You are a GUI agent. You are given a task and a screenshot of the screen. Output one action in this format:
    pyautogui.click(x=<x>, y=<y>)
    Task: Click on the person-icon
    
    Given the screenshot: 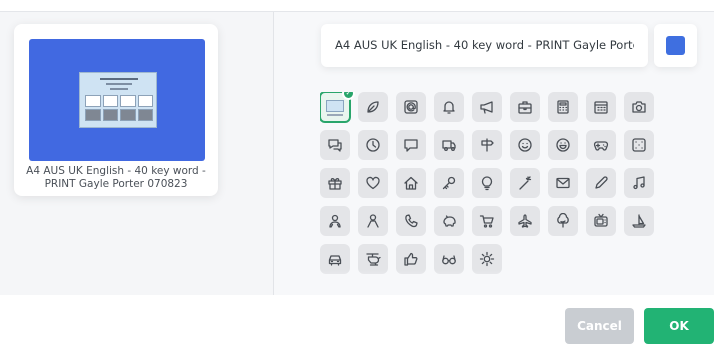 What is the action you would take?
    pyautogui.click(x=373, y=221)
    